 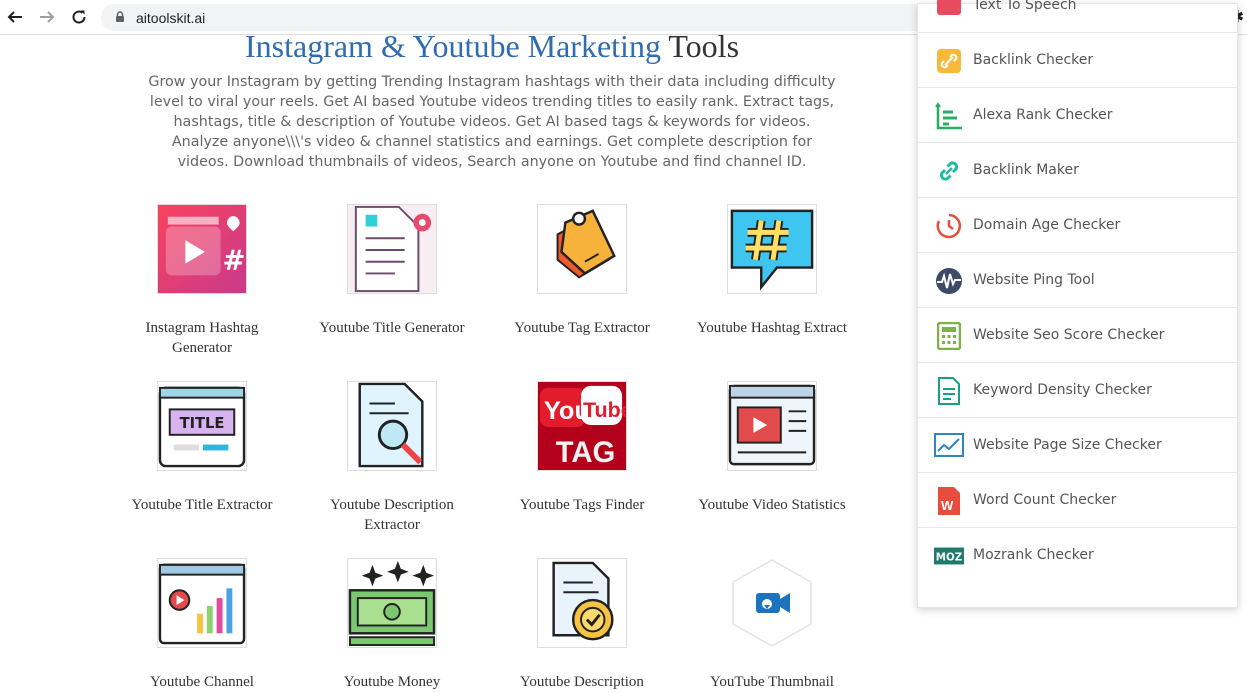 I want to click on menu-item-text-to-speech: Text To Speech, so click(x=1078, y=16).